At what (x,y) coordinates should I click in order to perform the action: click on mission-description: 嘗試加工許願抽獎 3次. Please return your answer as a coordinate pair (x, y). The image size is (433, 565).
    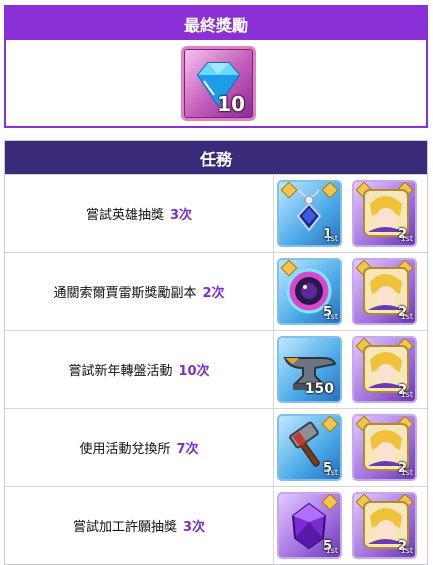
    Looking at the image, I should click on (139, 525).